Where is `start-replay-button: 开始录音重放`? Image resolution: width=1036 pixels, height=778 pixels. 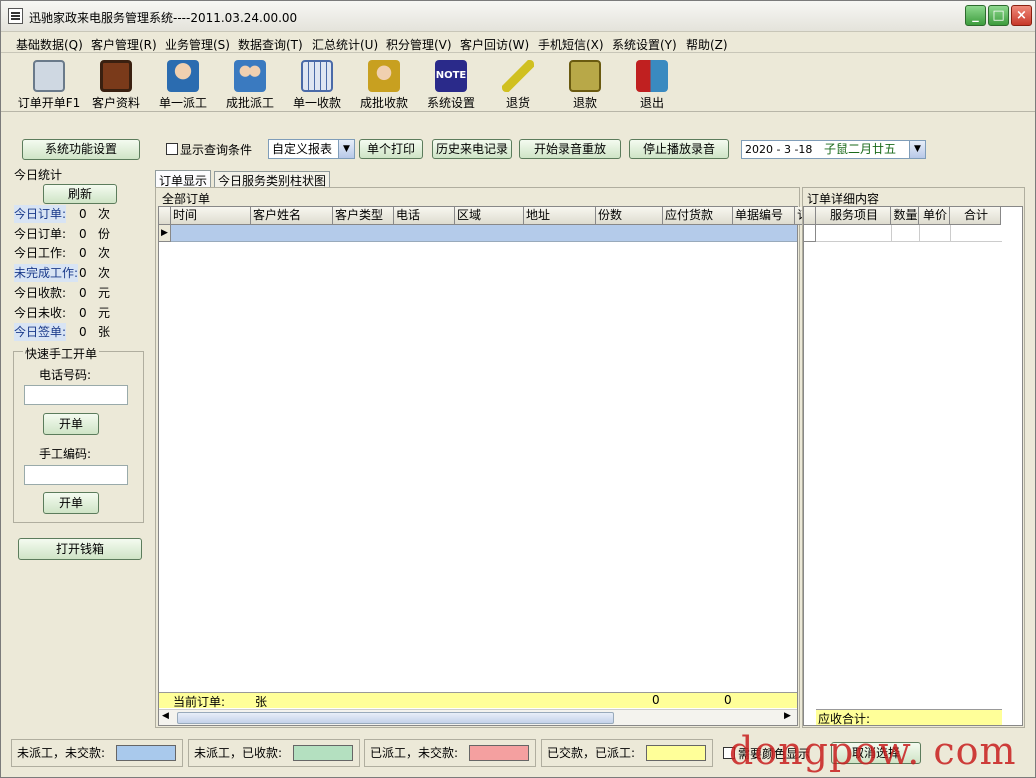
start-replay-button: 开始录音重放 is located at coordinates (570, 149).